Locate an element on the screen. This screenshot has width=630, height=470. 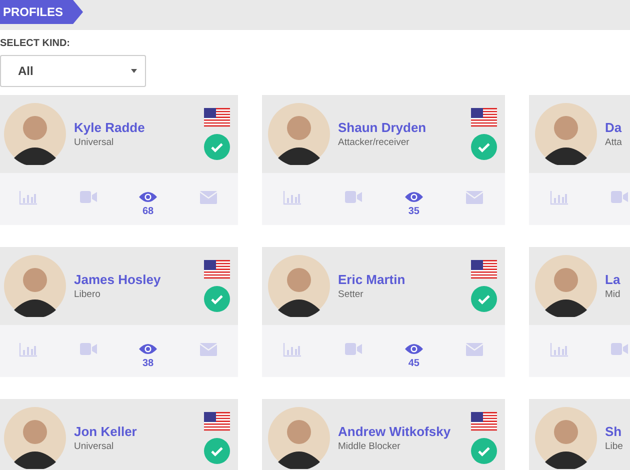
player-position: Libe is located at coordinates (614, 446).